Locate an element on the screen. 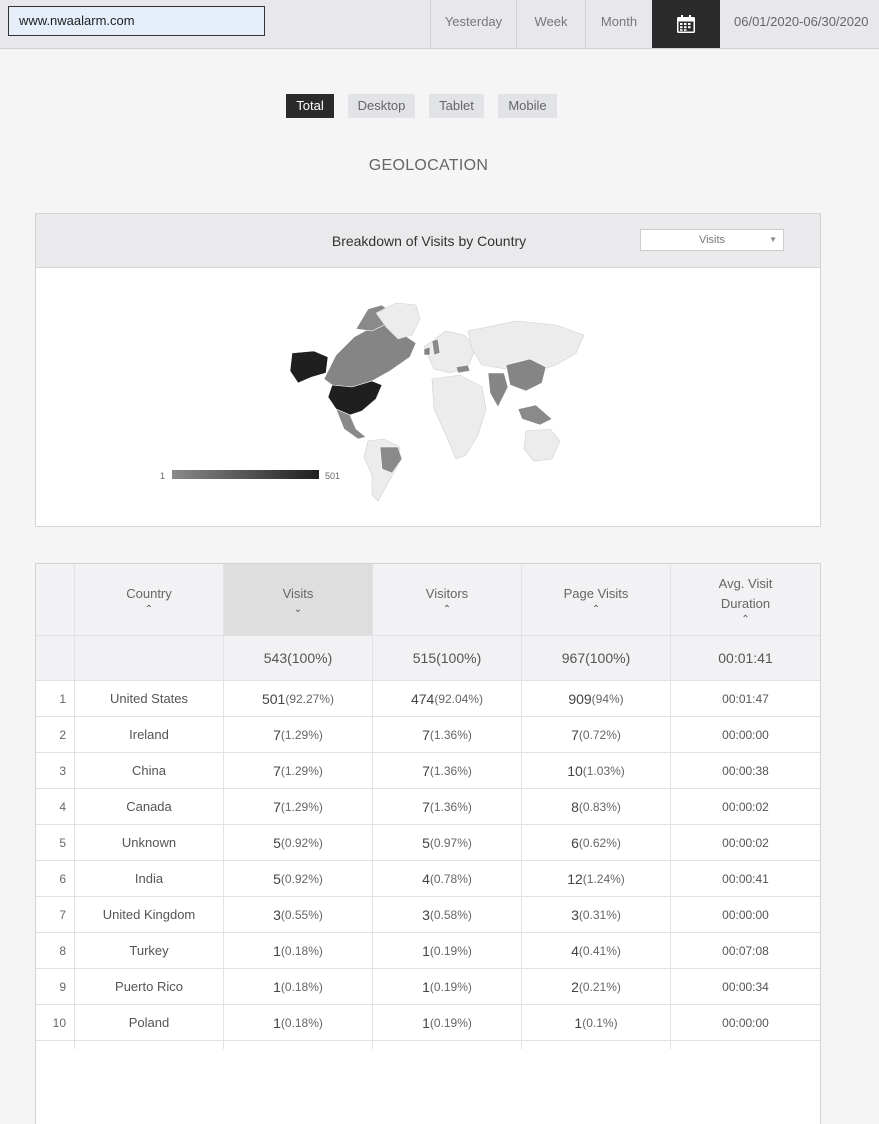 This screenshot has width=879, height=1124. row-visitors: 3 (0.58%) is located at coordinates (447, 914).